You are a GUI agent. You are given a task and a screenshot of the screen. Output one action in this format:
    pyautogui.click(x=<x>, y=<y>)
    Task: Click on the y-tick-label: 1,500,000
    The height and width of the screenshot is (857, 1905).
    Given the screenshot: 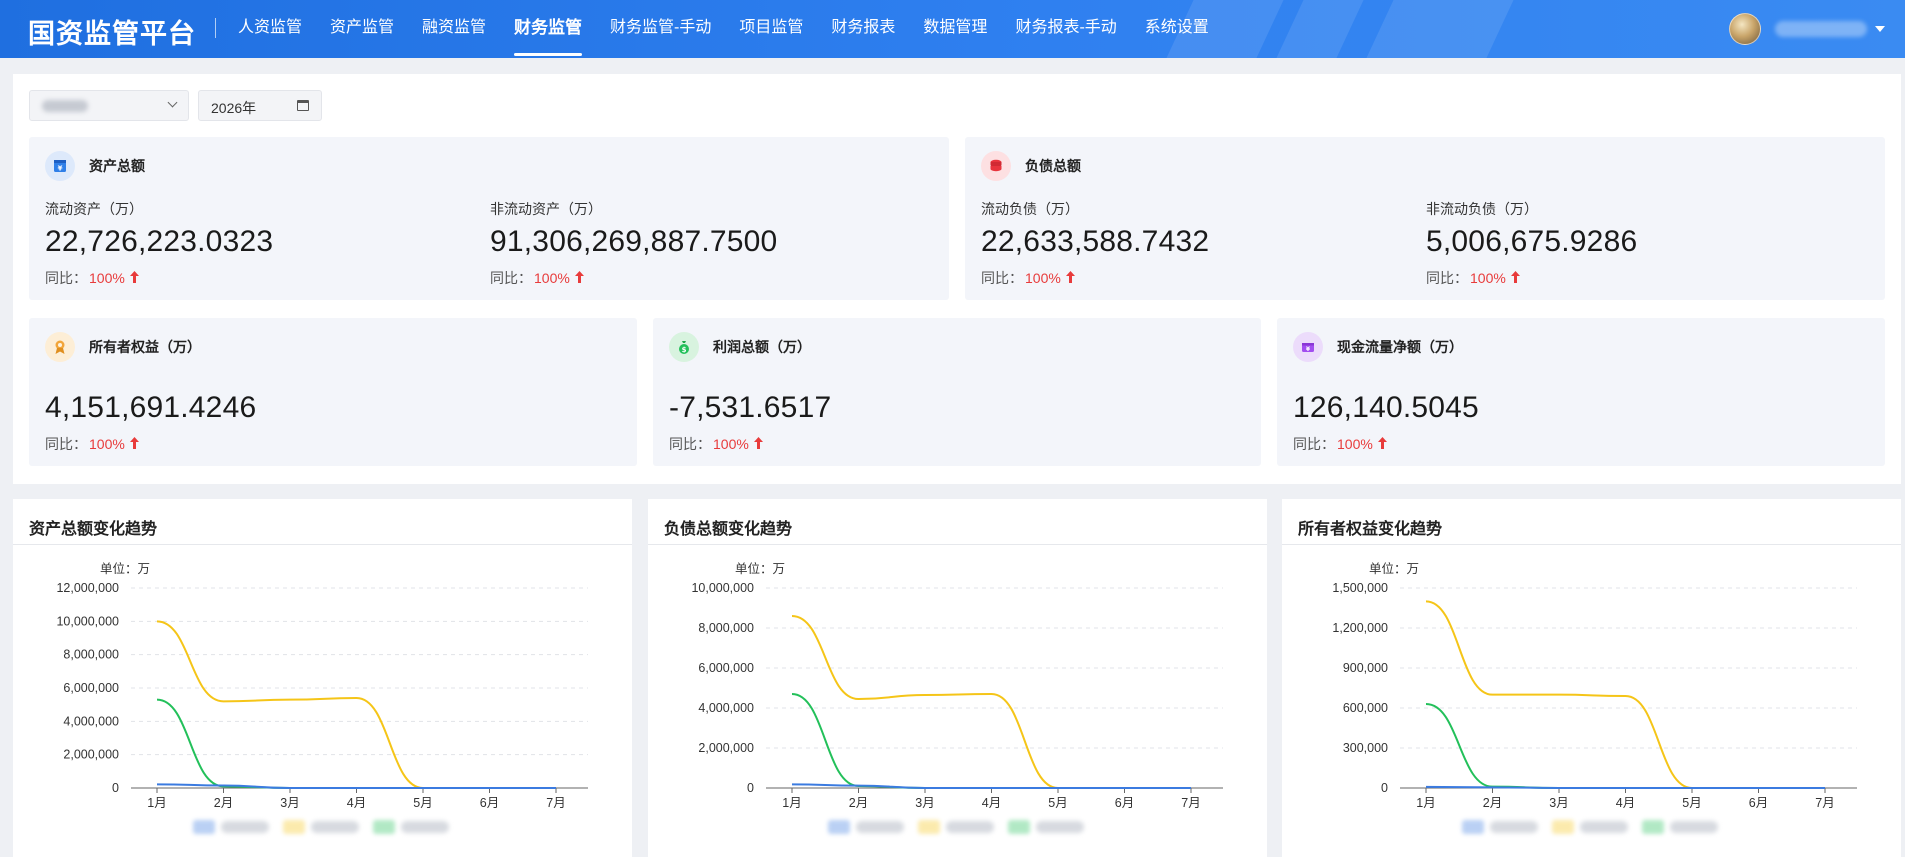 What is the action you would take?
    pyautogui.click(x=1360, y=588)
    